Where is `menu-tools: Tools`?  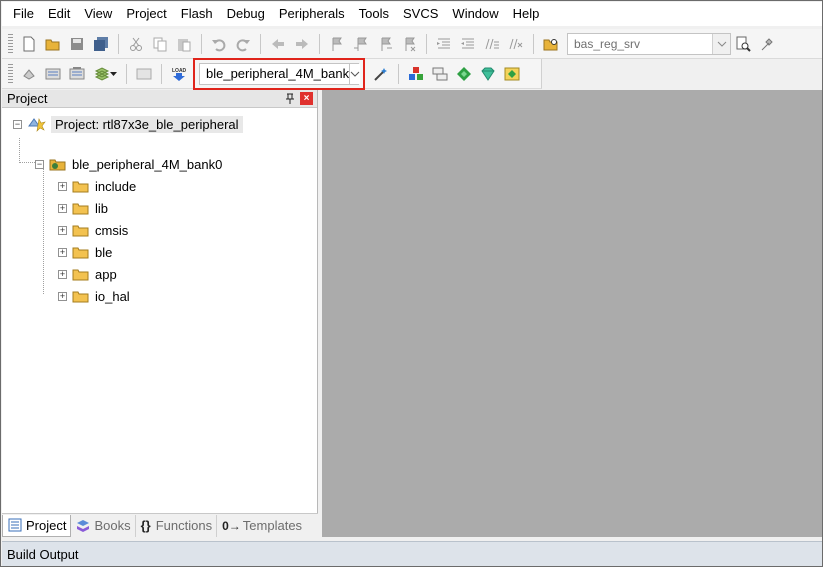 menu-tools: Tools is located at coordinates (374, 14).